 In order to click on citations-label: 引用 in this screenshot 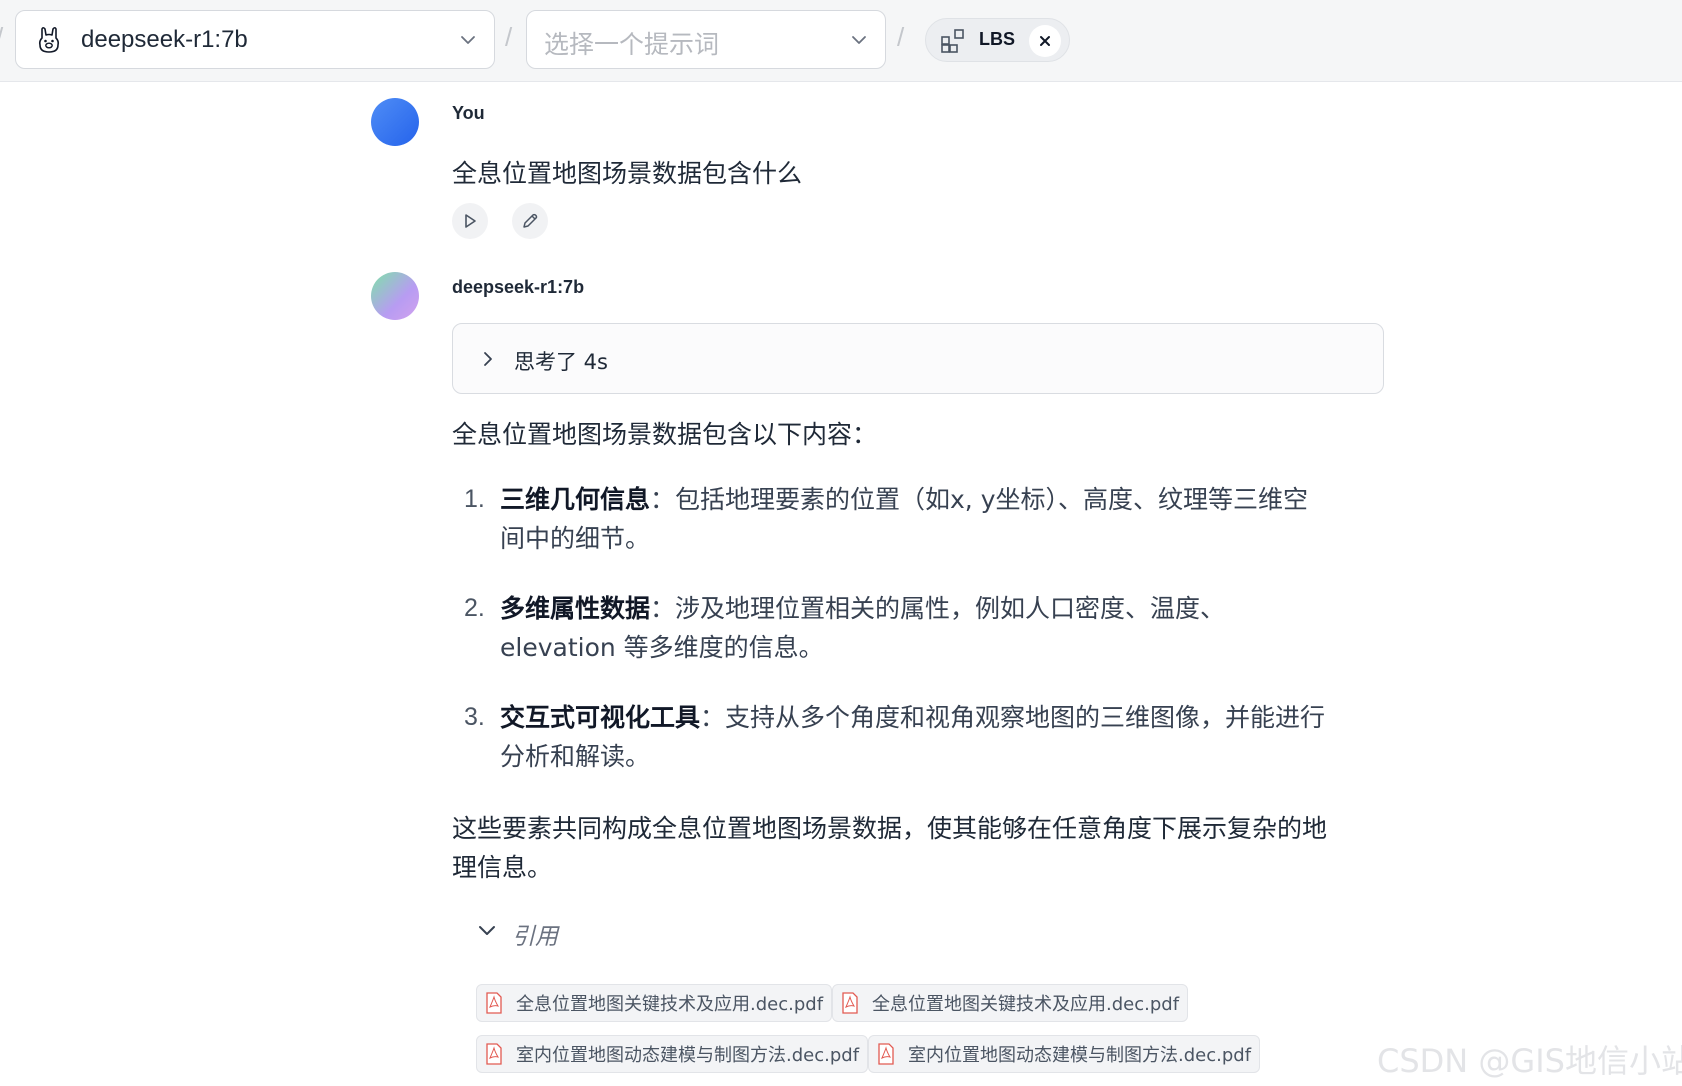, I will do `click(535, 934)`.